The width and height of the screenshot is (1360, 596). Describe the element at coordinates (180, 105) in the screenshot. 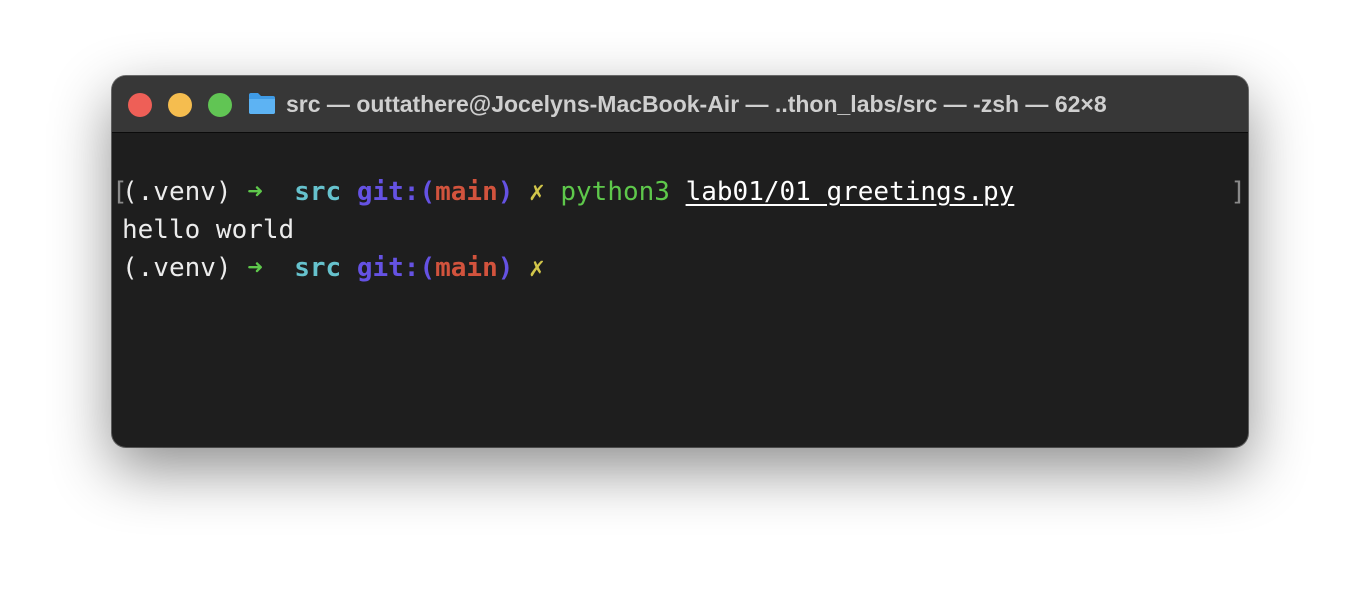

I see `minimize-button` at that location.